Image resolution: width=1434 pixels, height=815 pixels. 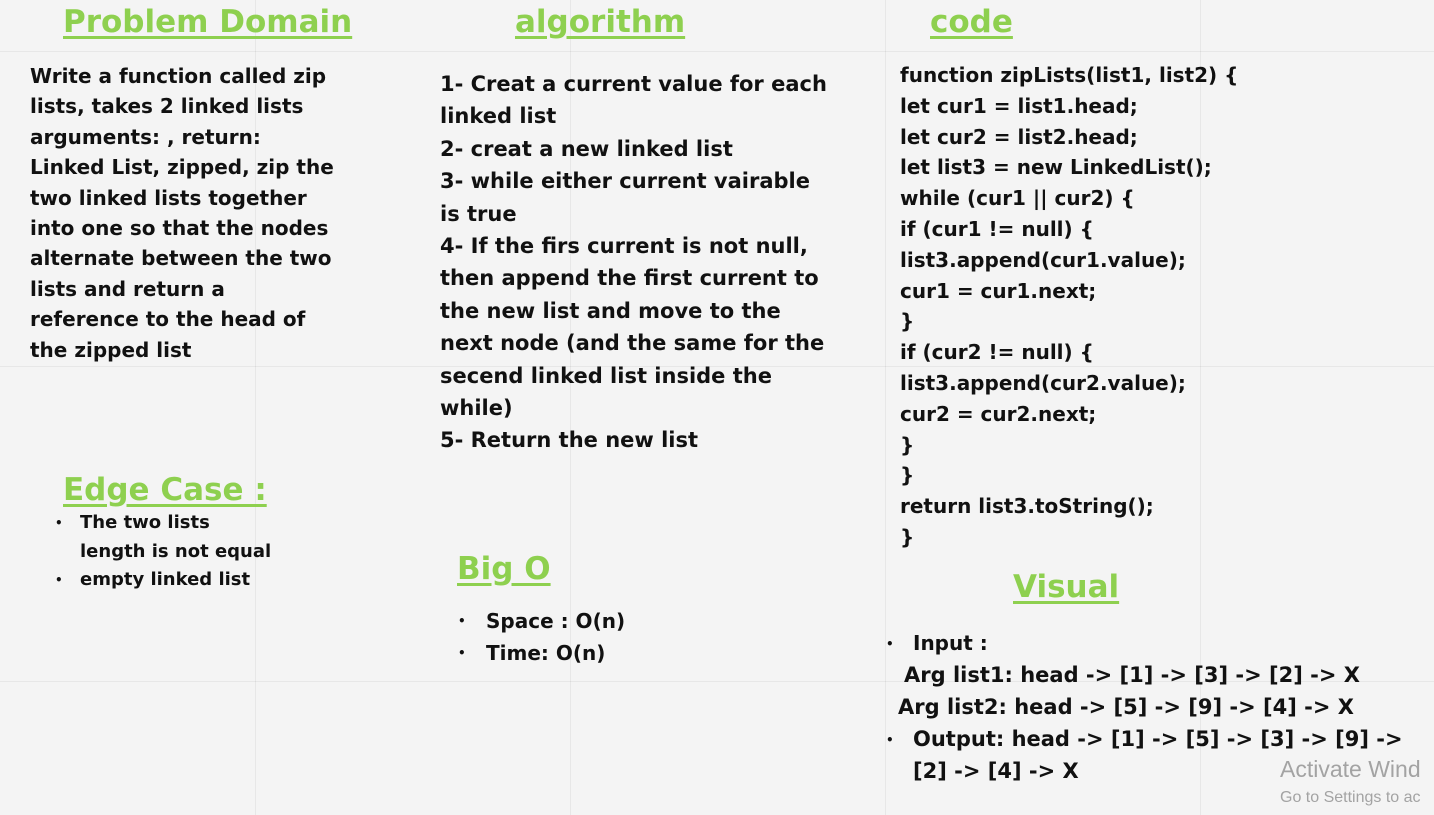 What do you see at coordinates (632, 343) in the screenshot?
I see `algorithm-line: next node (and the same for the` at bounding box center [632, 343].